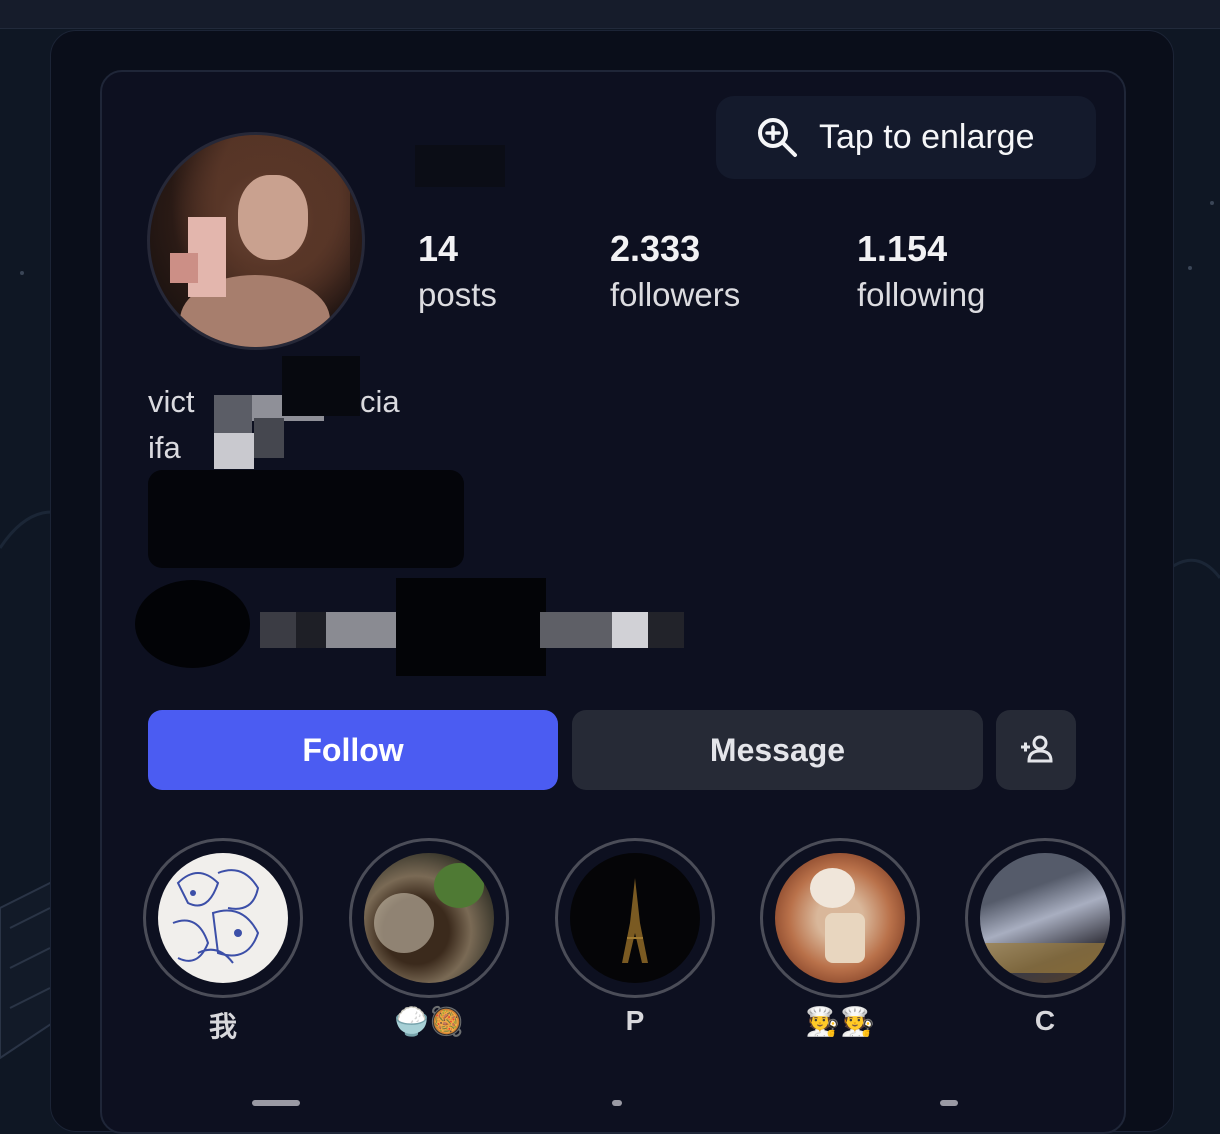  Describe the element at coordinates (675, 295) in the screenshot. I see `followers-label: followers` at that location.